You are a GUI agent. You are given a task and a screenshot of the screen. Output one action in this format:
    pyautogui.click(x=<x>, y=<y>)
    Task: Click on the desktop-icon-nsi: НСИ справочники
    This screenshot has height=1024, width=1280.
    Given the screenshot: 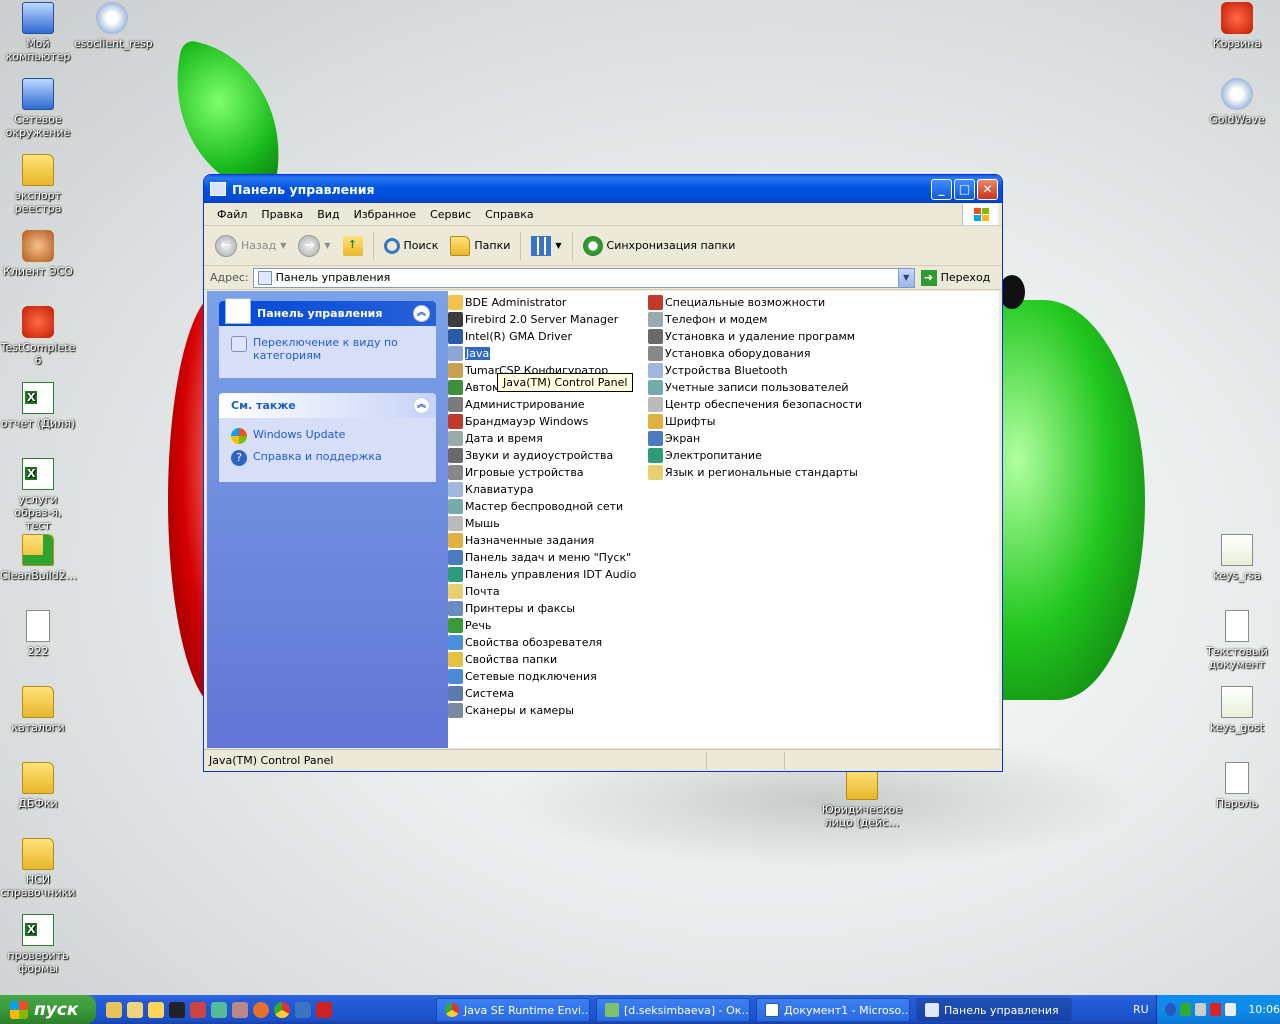 What is the action you would take?
    pyautogui.click(x=38, y=868)
    